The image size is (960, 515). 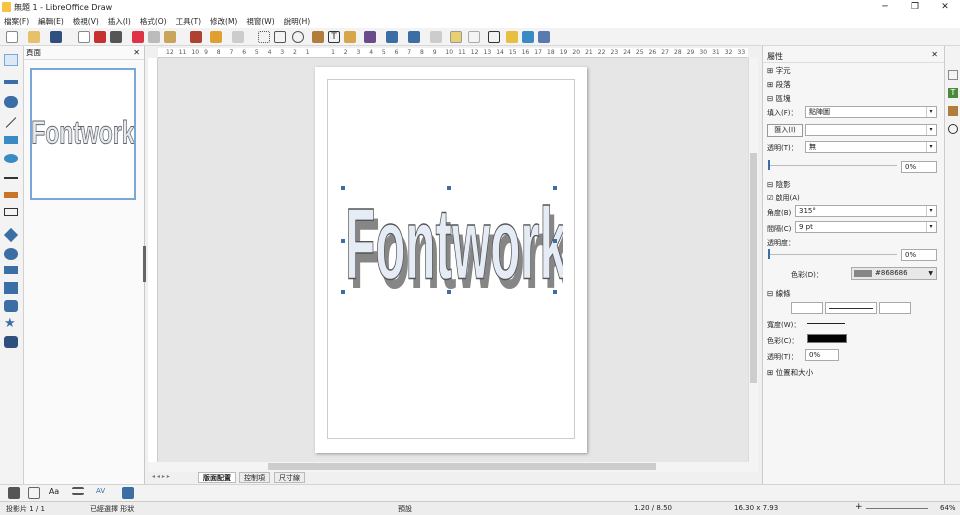 I want to click on section-area: ⊟ 區塊, so click(x=779, y=98).